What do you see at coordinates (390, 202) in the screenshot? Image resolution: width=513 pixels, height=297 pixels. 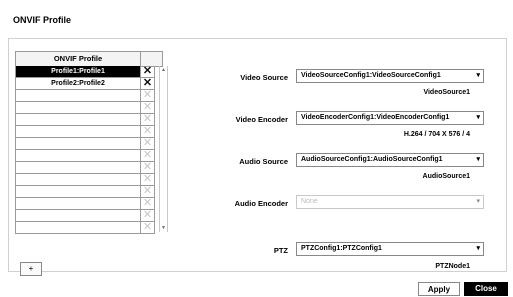 I see `audio-encoder-select: None ▾` at bounding box center [390, 202].